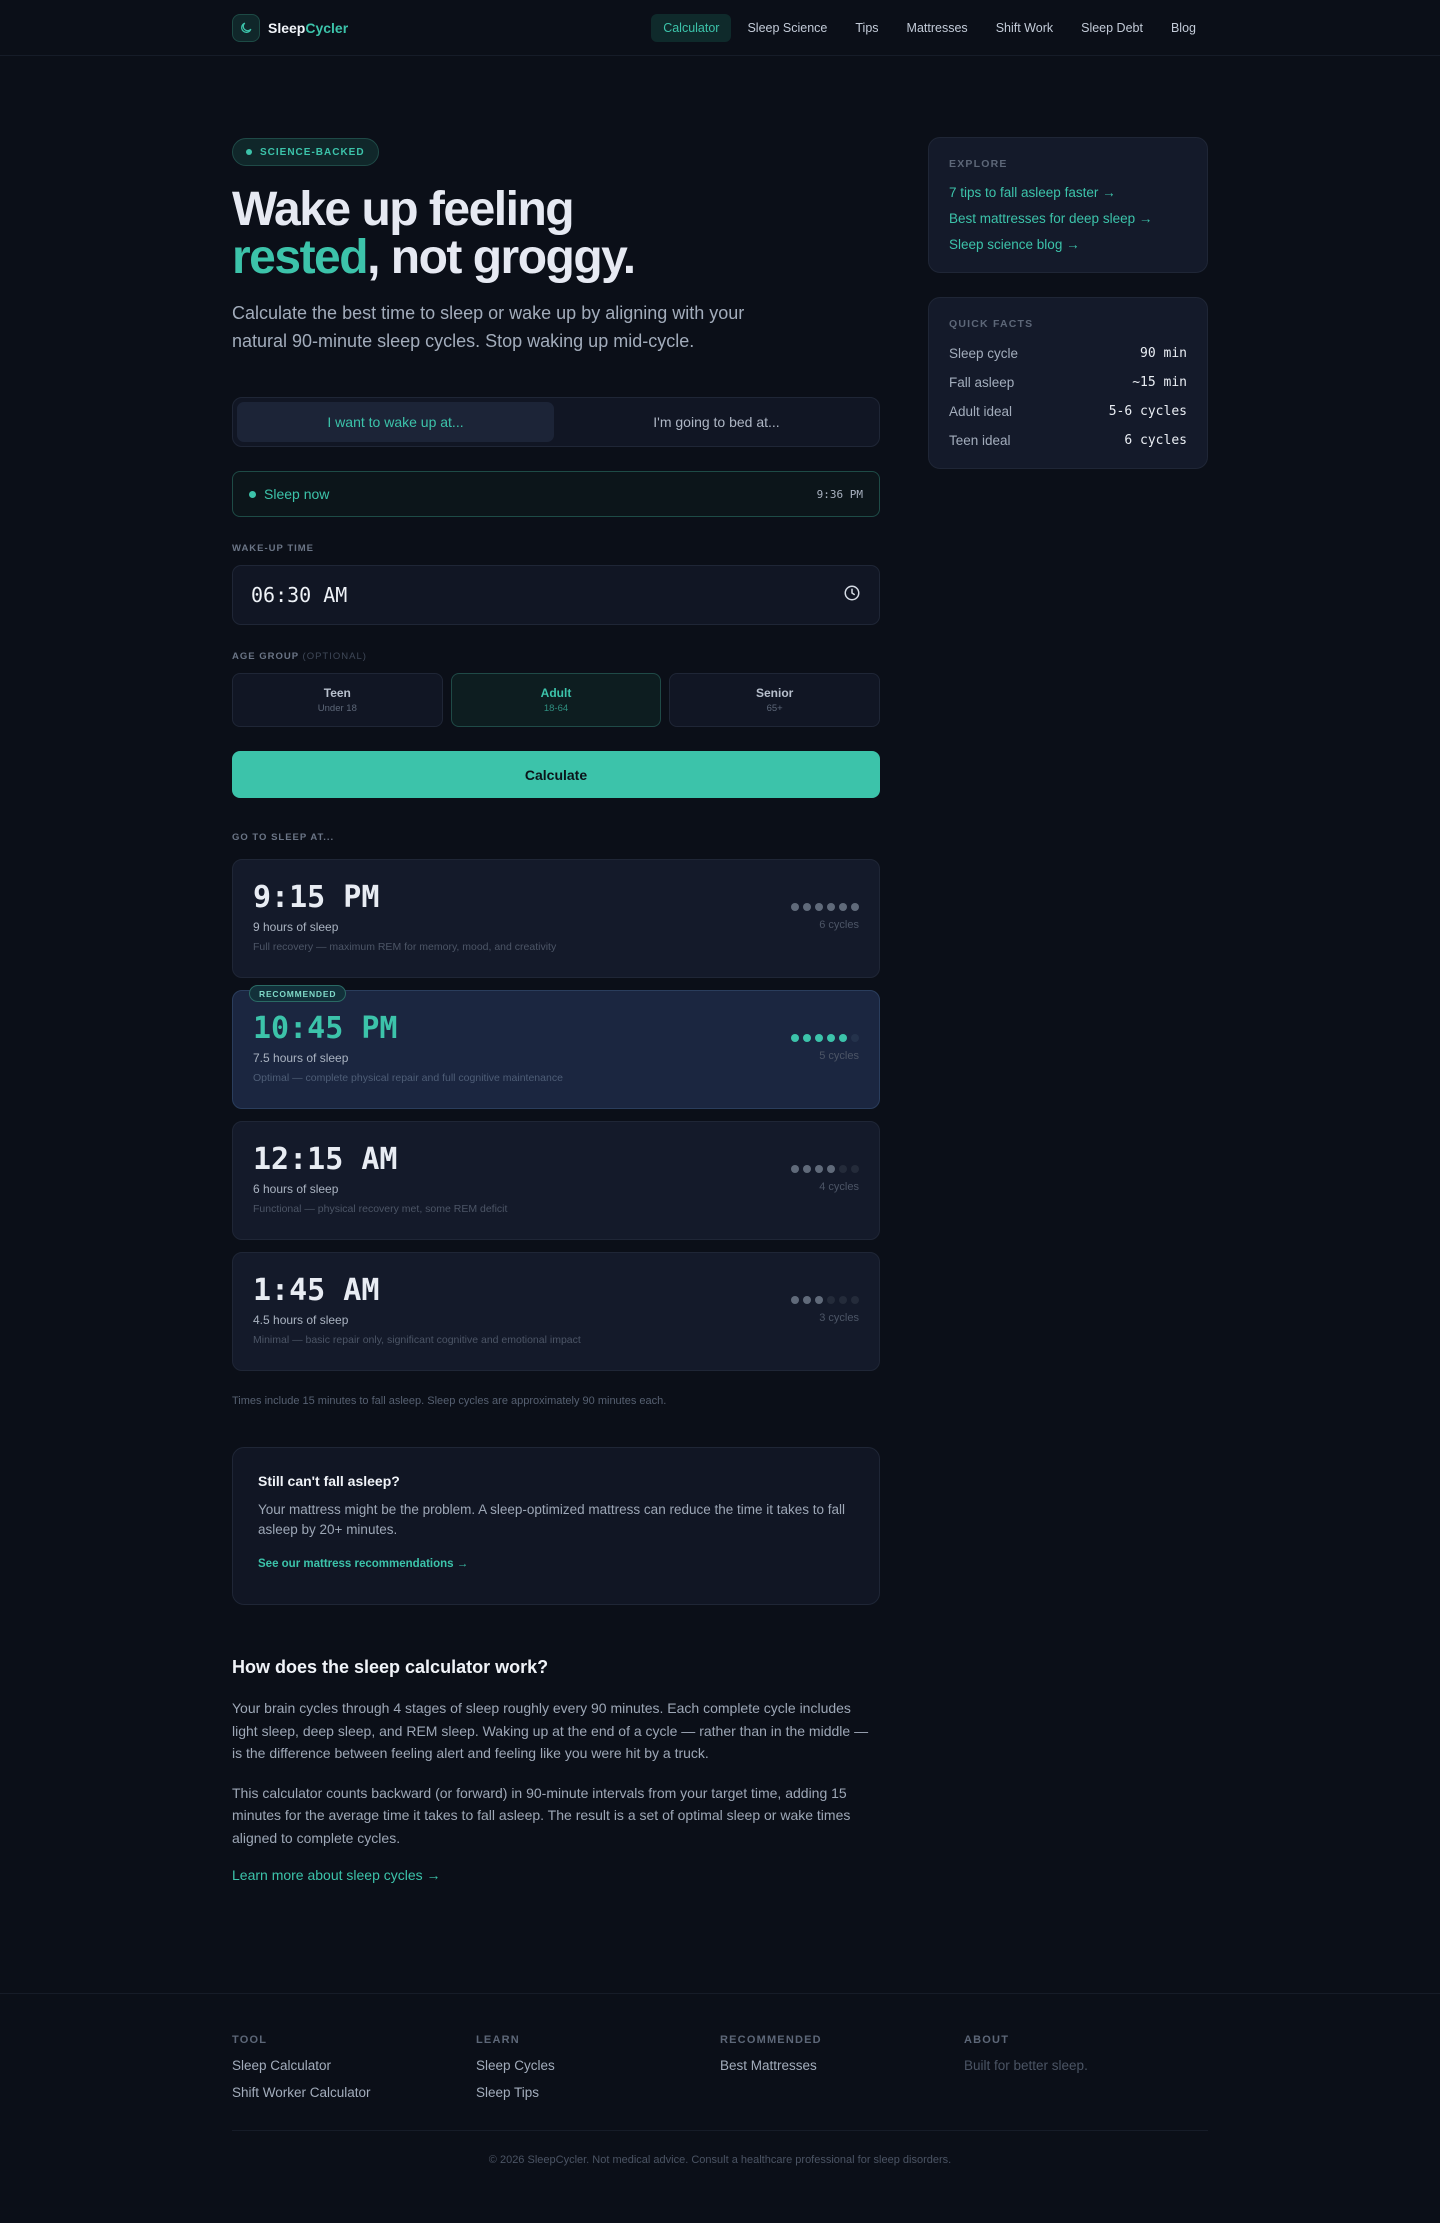  I want to click on age-option-range: 65+, so click(774, 708).